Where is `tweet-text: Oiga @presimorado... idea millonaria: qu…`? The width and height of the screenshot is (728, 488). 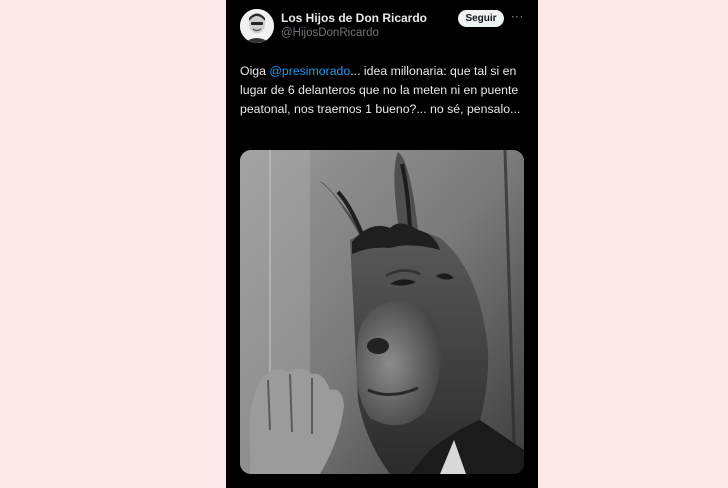
tweet-text: Oiga @presimorado... idea millonaria: qu… is located at coordinates (385, 90).